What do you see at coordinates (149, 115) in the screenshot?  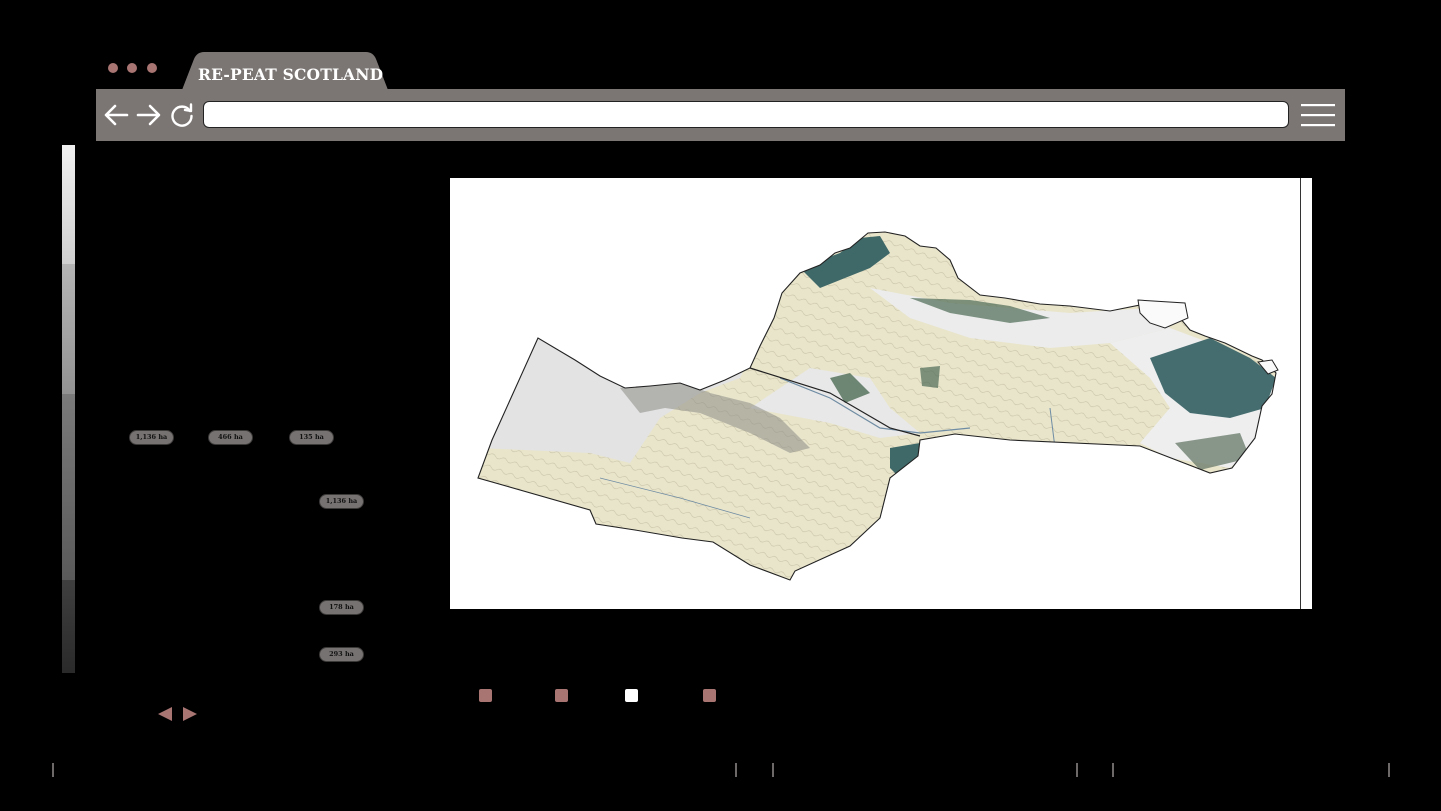 I see `forward-arrow-icon` at bounding box center [149, 115].